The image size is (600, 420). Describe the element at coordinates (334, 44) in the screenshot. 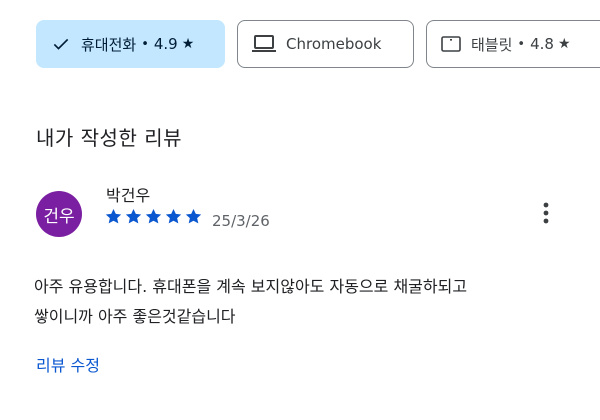

I see `chip-chromebook-label: Chromebook` at that location.